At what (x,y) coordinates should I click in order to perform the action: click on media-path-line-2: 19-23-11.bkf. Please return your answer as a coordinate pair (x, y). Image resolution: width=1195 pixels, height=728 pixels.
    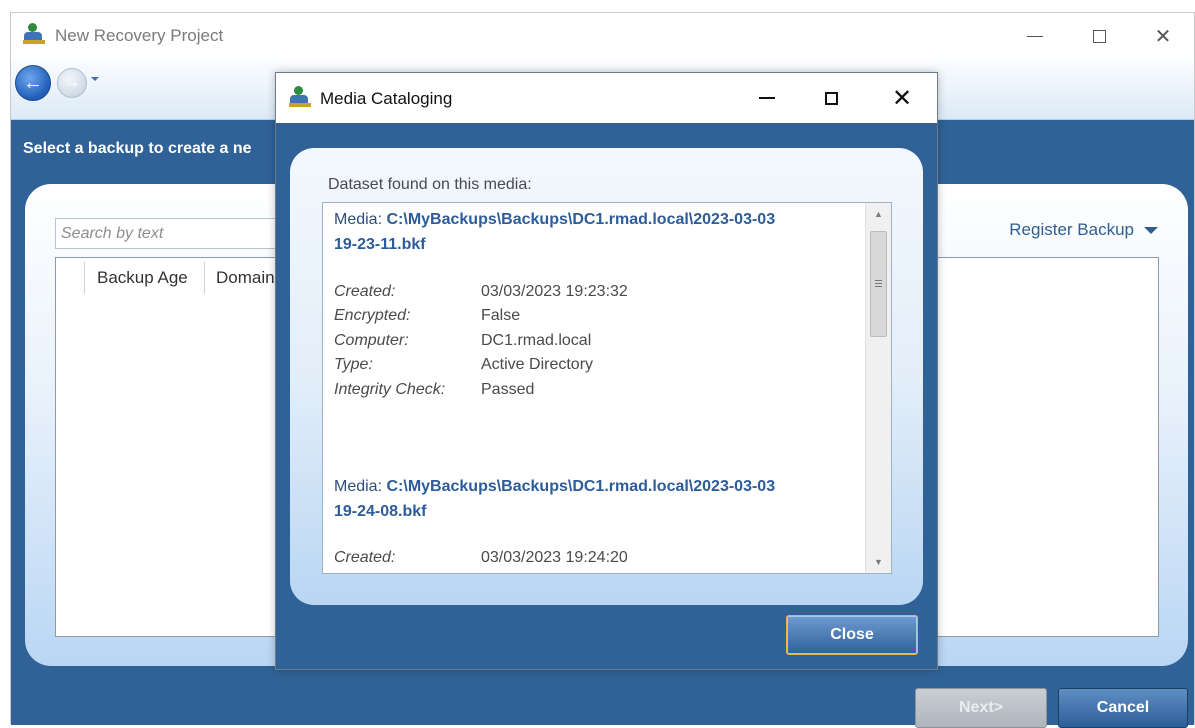
    Looking at the image, I should click on (380, 244).